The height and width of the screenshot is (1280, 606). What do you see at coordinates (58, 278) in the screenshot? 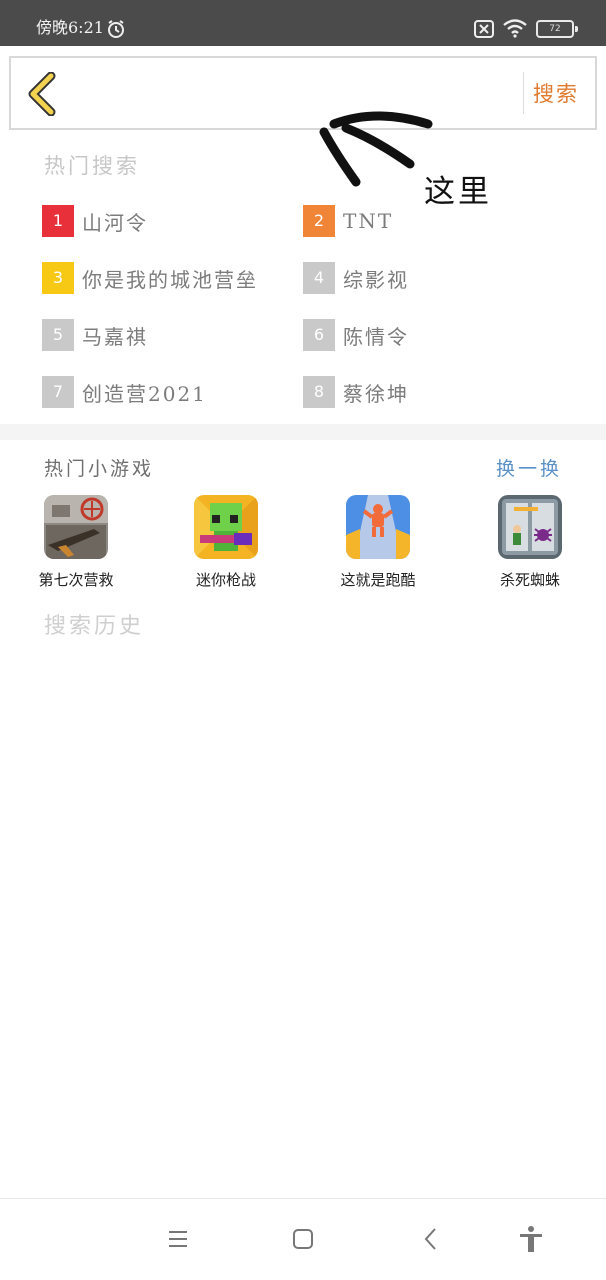
I see `rank-badge: 3` at bounding box center [58, 278].